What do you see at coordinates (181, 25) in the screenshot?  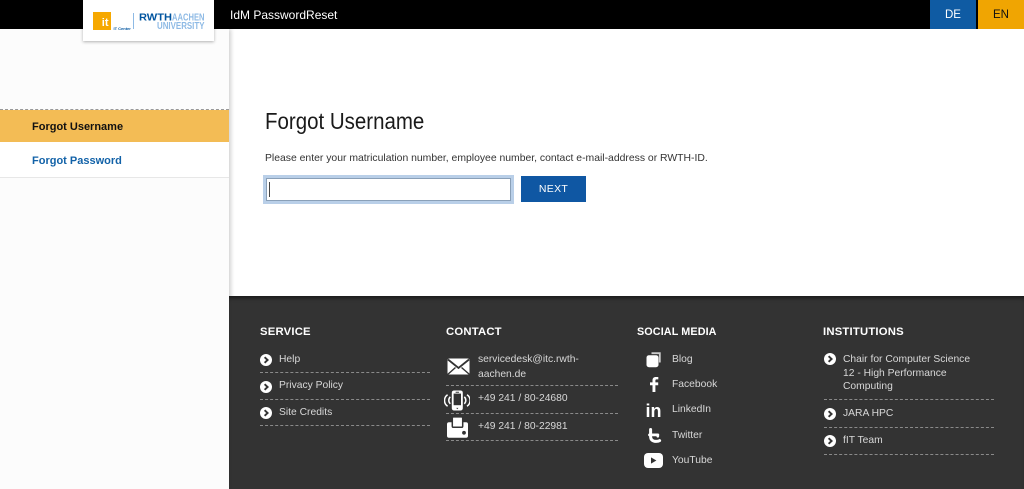 I see `svg-text: UNIVERSITY` at bounding box center [181, 25].